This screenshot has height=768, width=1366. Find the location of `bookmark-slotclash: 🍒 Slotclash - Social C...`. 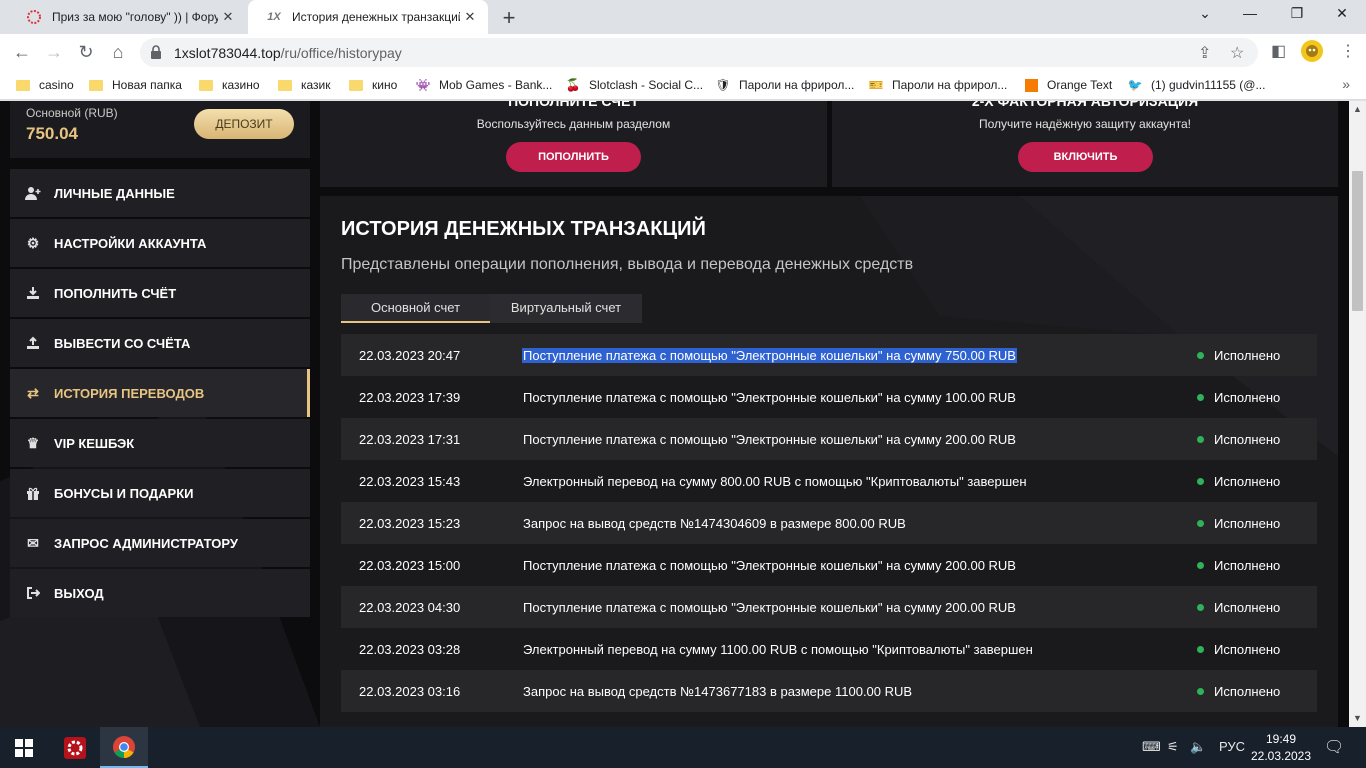

bookmark-slotclash: 🍒 Slotclash - Social C... is located at coordinates (635, 85).